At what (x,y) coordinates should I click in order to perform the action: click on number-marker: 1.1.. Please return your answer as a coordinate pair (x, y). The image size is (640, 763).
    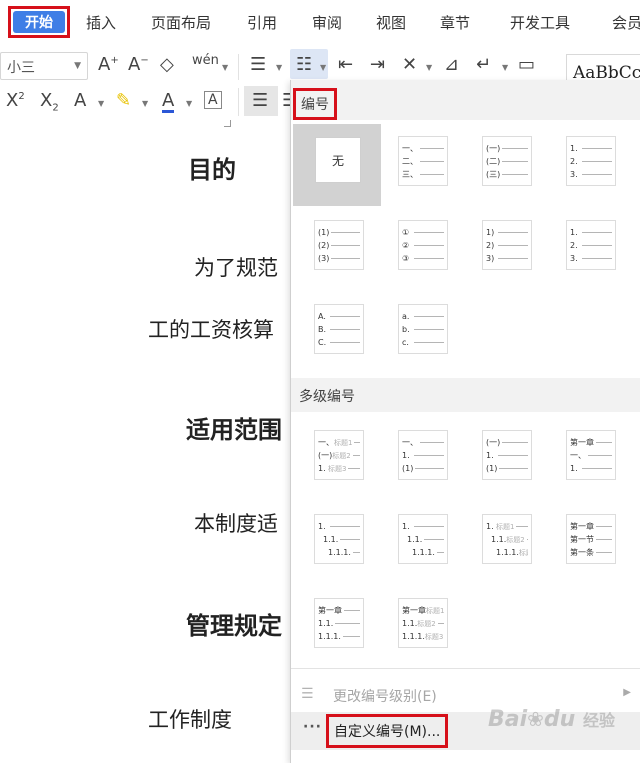
    Looking at the image, I should click on (331, 539).